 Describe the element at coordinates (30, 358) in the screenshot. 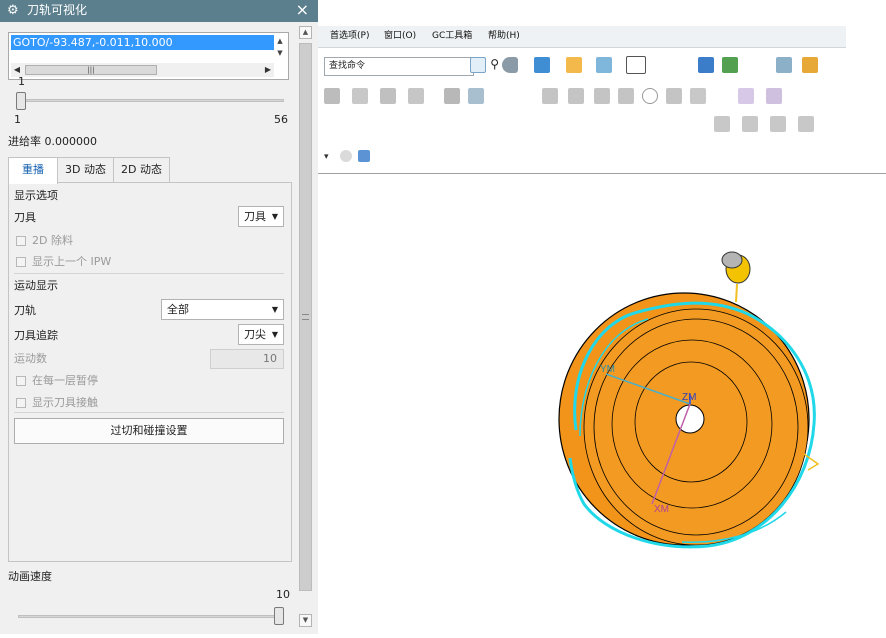

I see `motion-count-label: 运动数` at that location.